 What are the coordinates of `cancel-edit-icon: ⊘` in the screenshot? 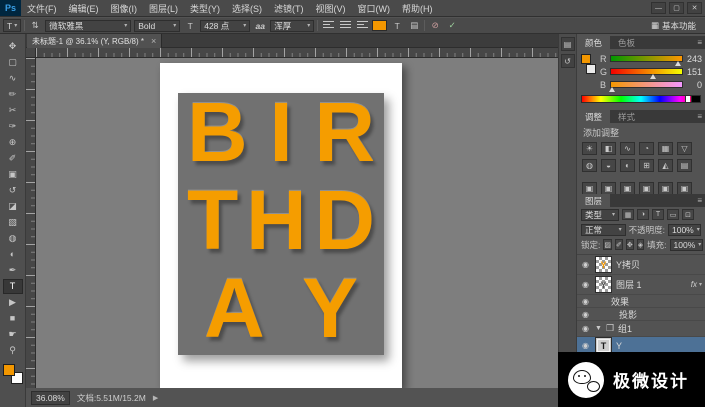 It's located at (435, 25).